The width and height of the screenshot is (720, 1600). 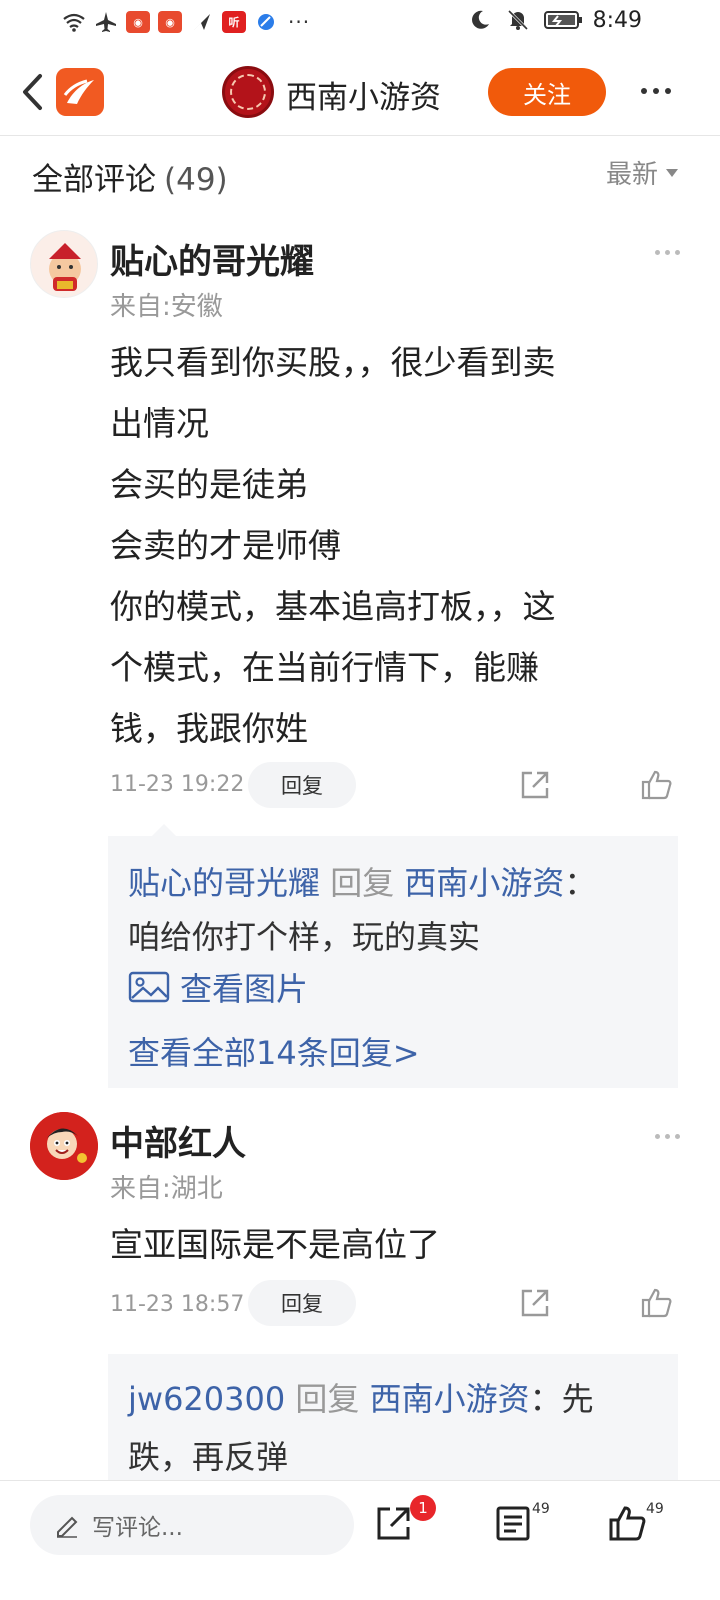 I want to click on comment-line: 会卖的才是师傅, so click(x=225, y=545).